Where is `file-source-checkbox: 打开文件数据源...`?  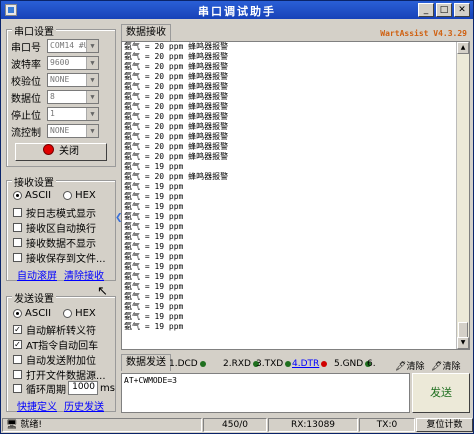
file-source-checkbox: 打开文件数据源... is located at coordinates (59, 374).